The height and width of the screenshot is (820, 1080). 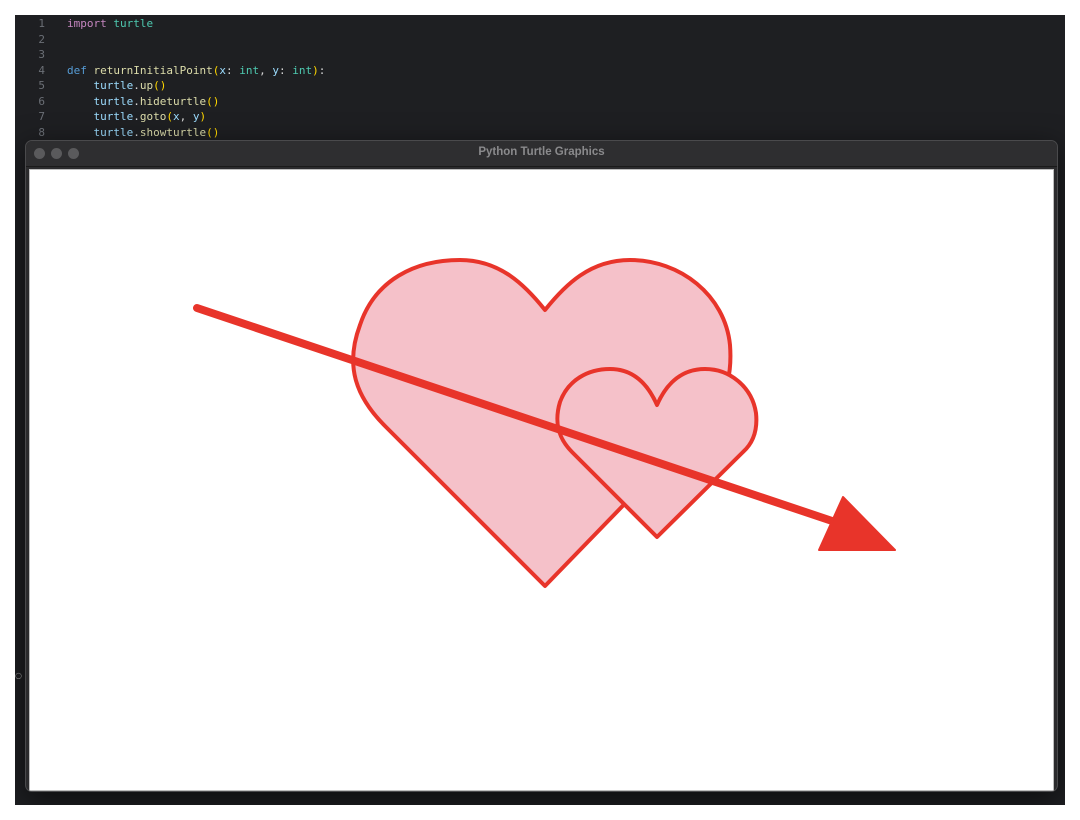 I want to click on code-line: 5 turtle.up(), so click(x=540, y=86).